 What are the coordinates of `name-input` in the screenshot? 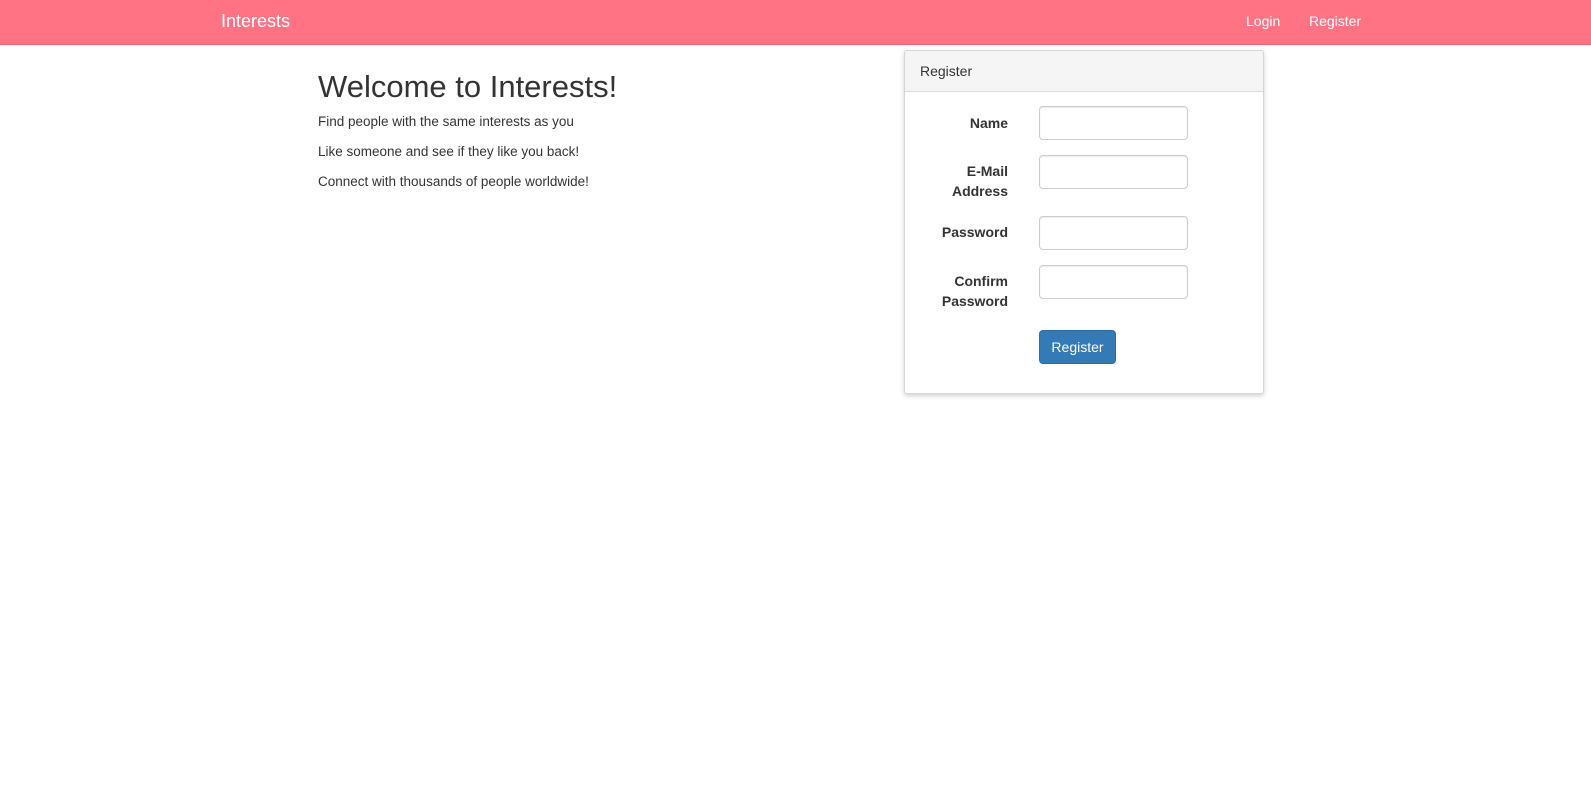 It's located at (1113, 123).